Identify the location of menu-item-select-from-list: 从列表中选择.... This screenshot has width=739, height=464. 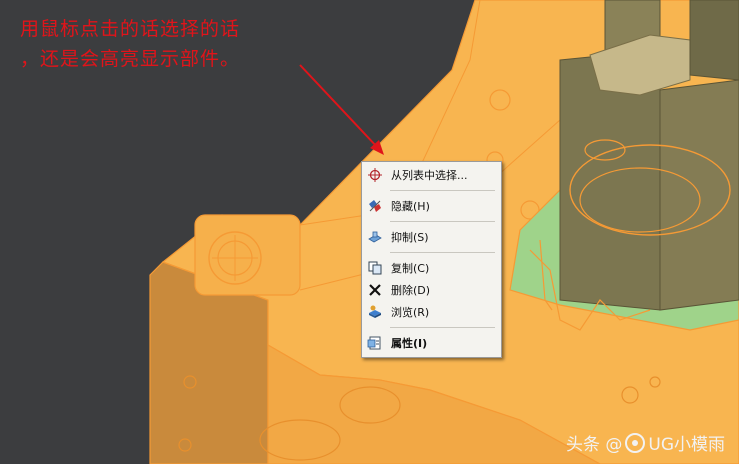
(431, 175).